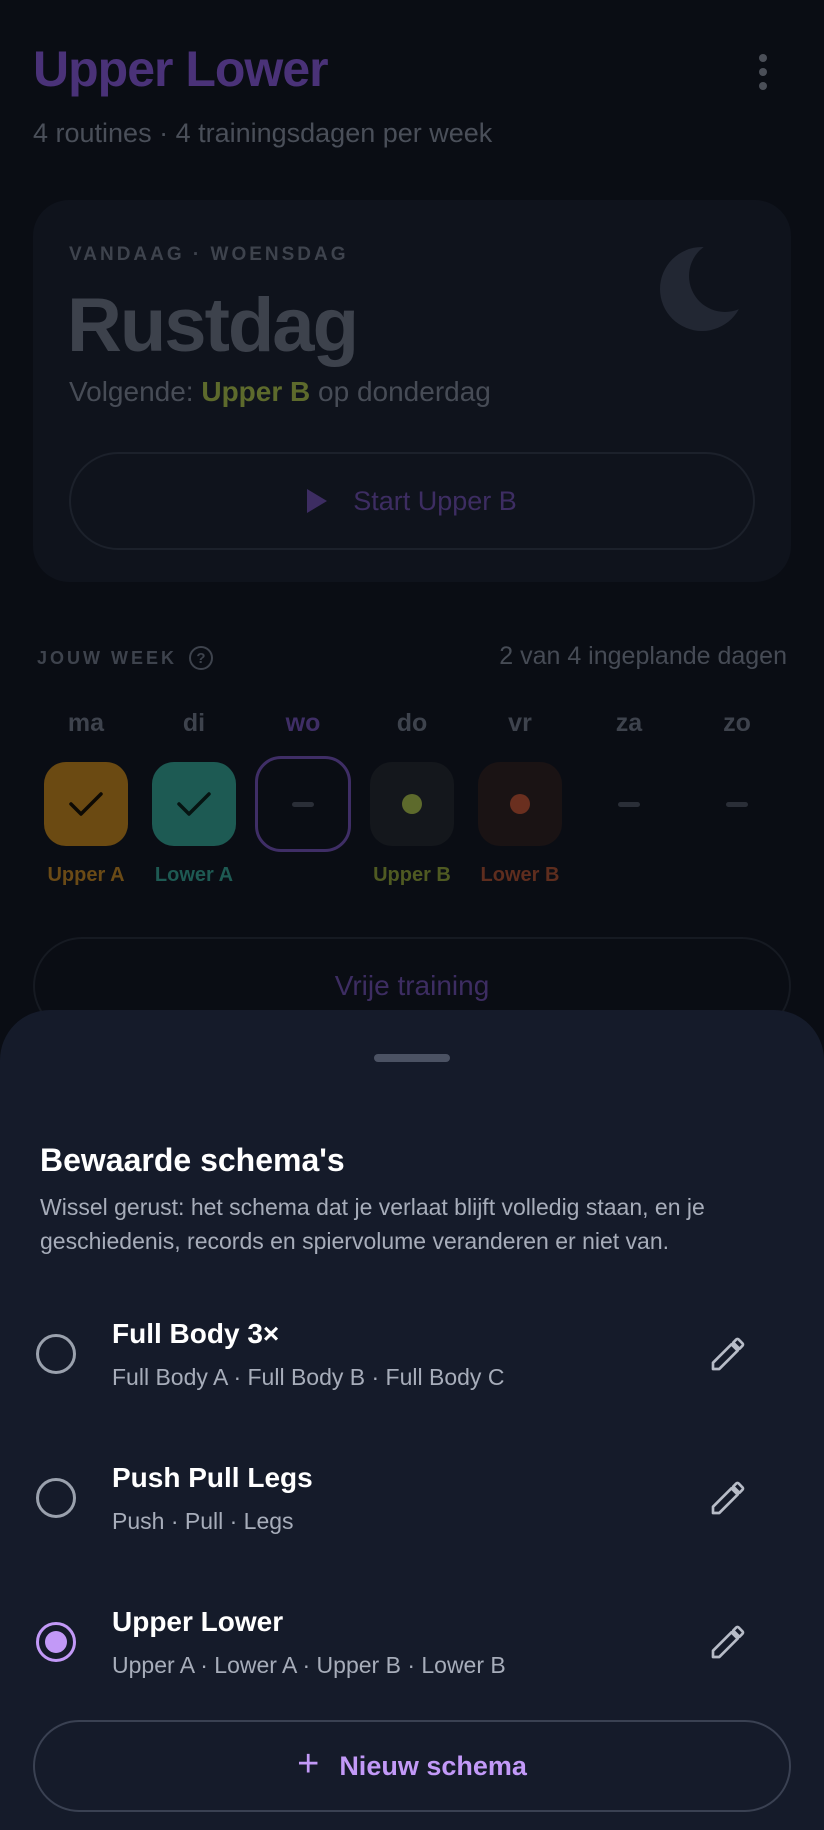  I want to click on day-zo: zo, so click(737, 795).